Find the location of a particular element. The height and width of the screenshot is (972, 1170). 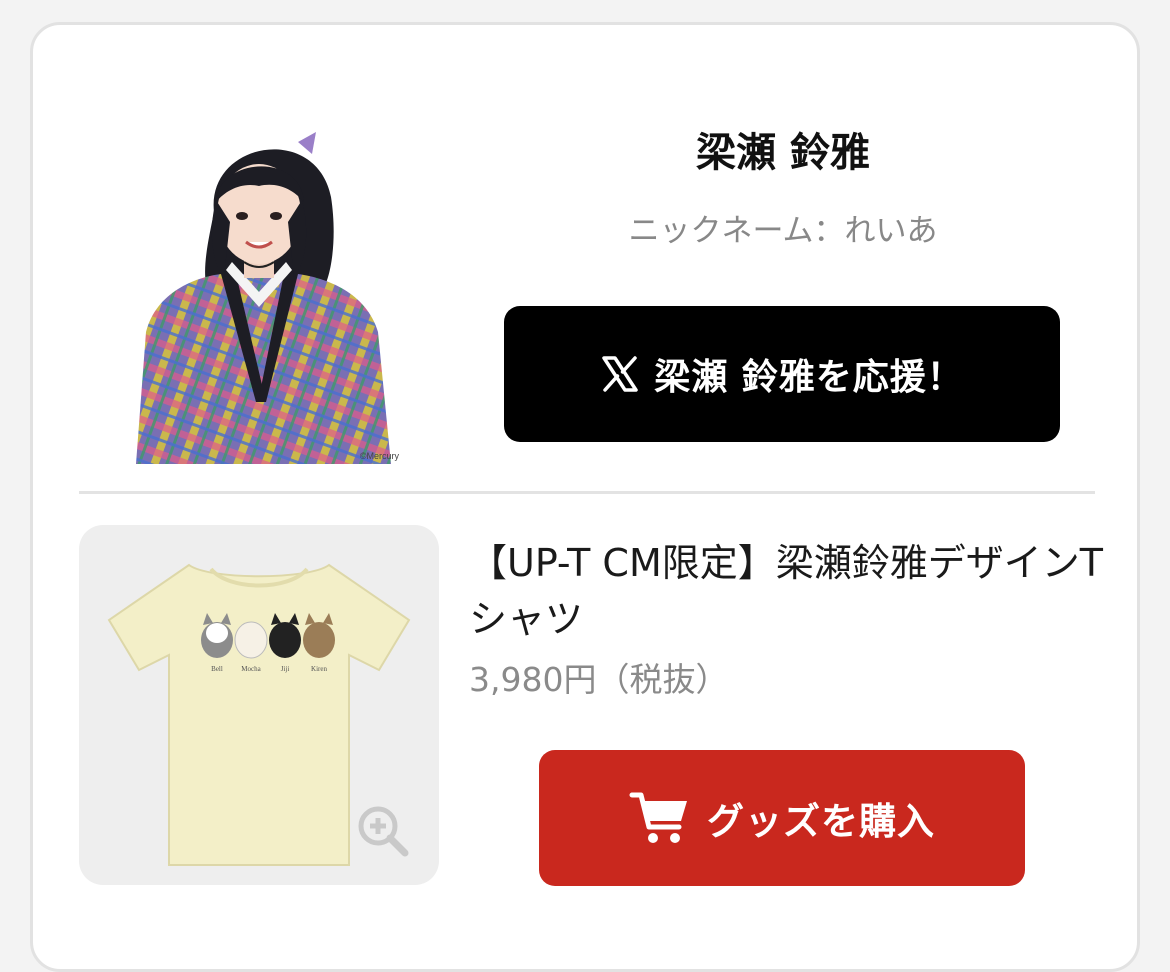

cart-icon is located at coordinates (658, 817).